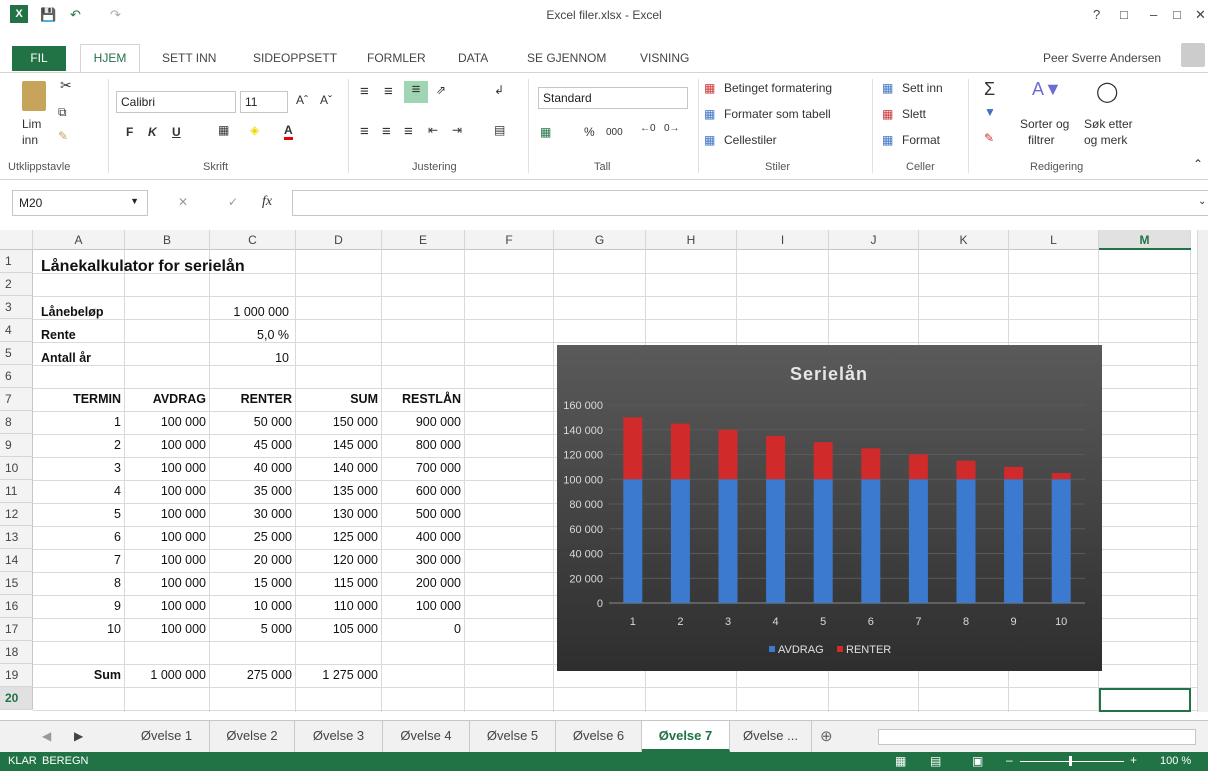  I want to click on table-cell: 7, so click(79, 560).